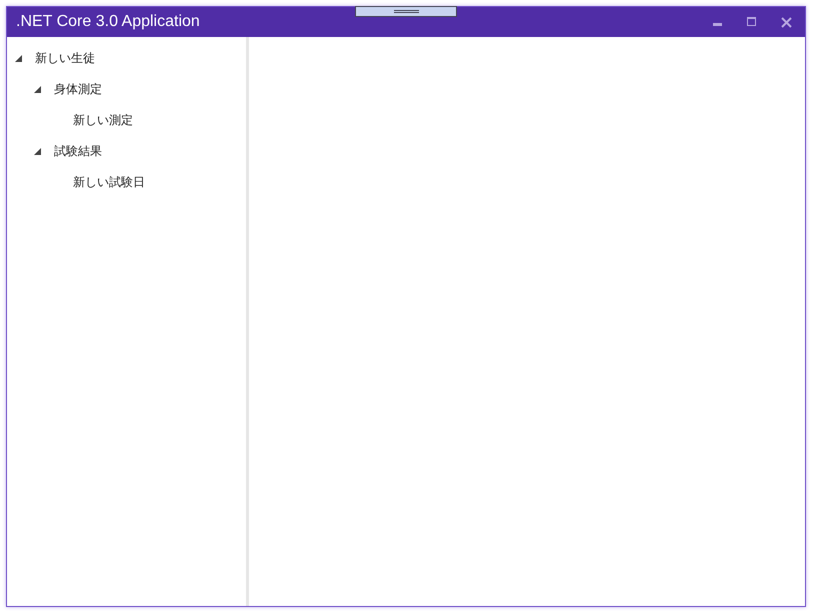 This screenshot has height=616, width=814. Describe the element at coordinates (65, 58) in the screenshot. I see `tree-item: 新しい生徒` at that location.